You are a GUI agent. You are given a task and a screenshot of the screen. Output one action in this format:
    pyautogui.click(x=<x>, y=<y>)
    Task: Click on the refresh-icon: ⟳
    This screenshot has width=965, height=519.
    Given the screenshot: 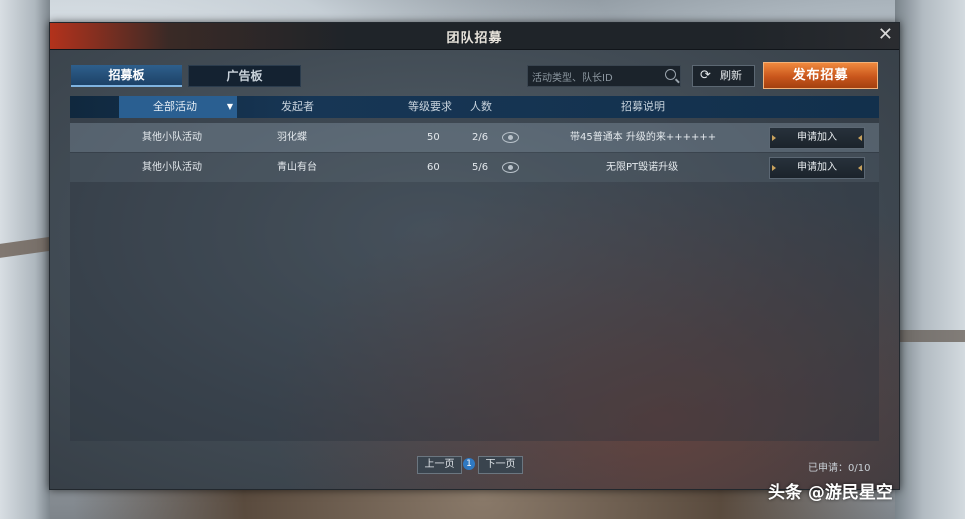 What is the action you would take?
    pyautogui.click(x=705, y=75)
    